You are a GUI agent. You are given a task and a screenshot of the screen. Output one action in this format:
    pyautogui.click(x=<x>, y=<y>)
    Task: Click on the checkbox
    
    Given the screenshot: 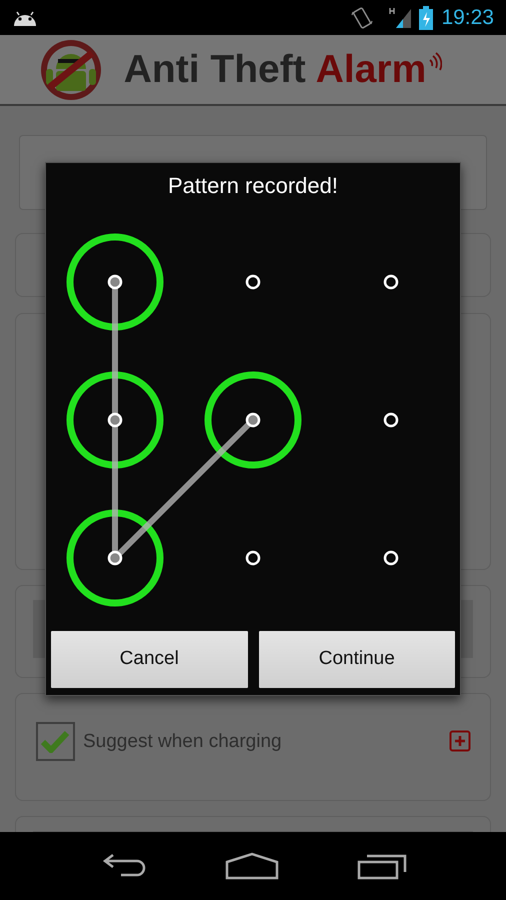 What is the action you would take?
    pyautogui.click(x=55, y=741)
    